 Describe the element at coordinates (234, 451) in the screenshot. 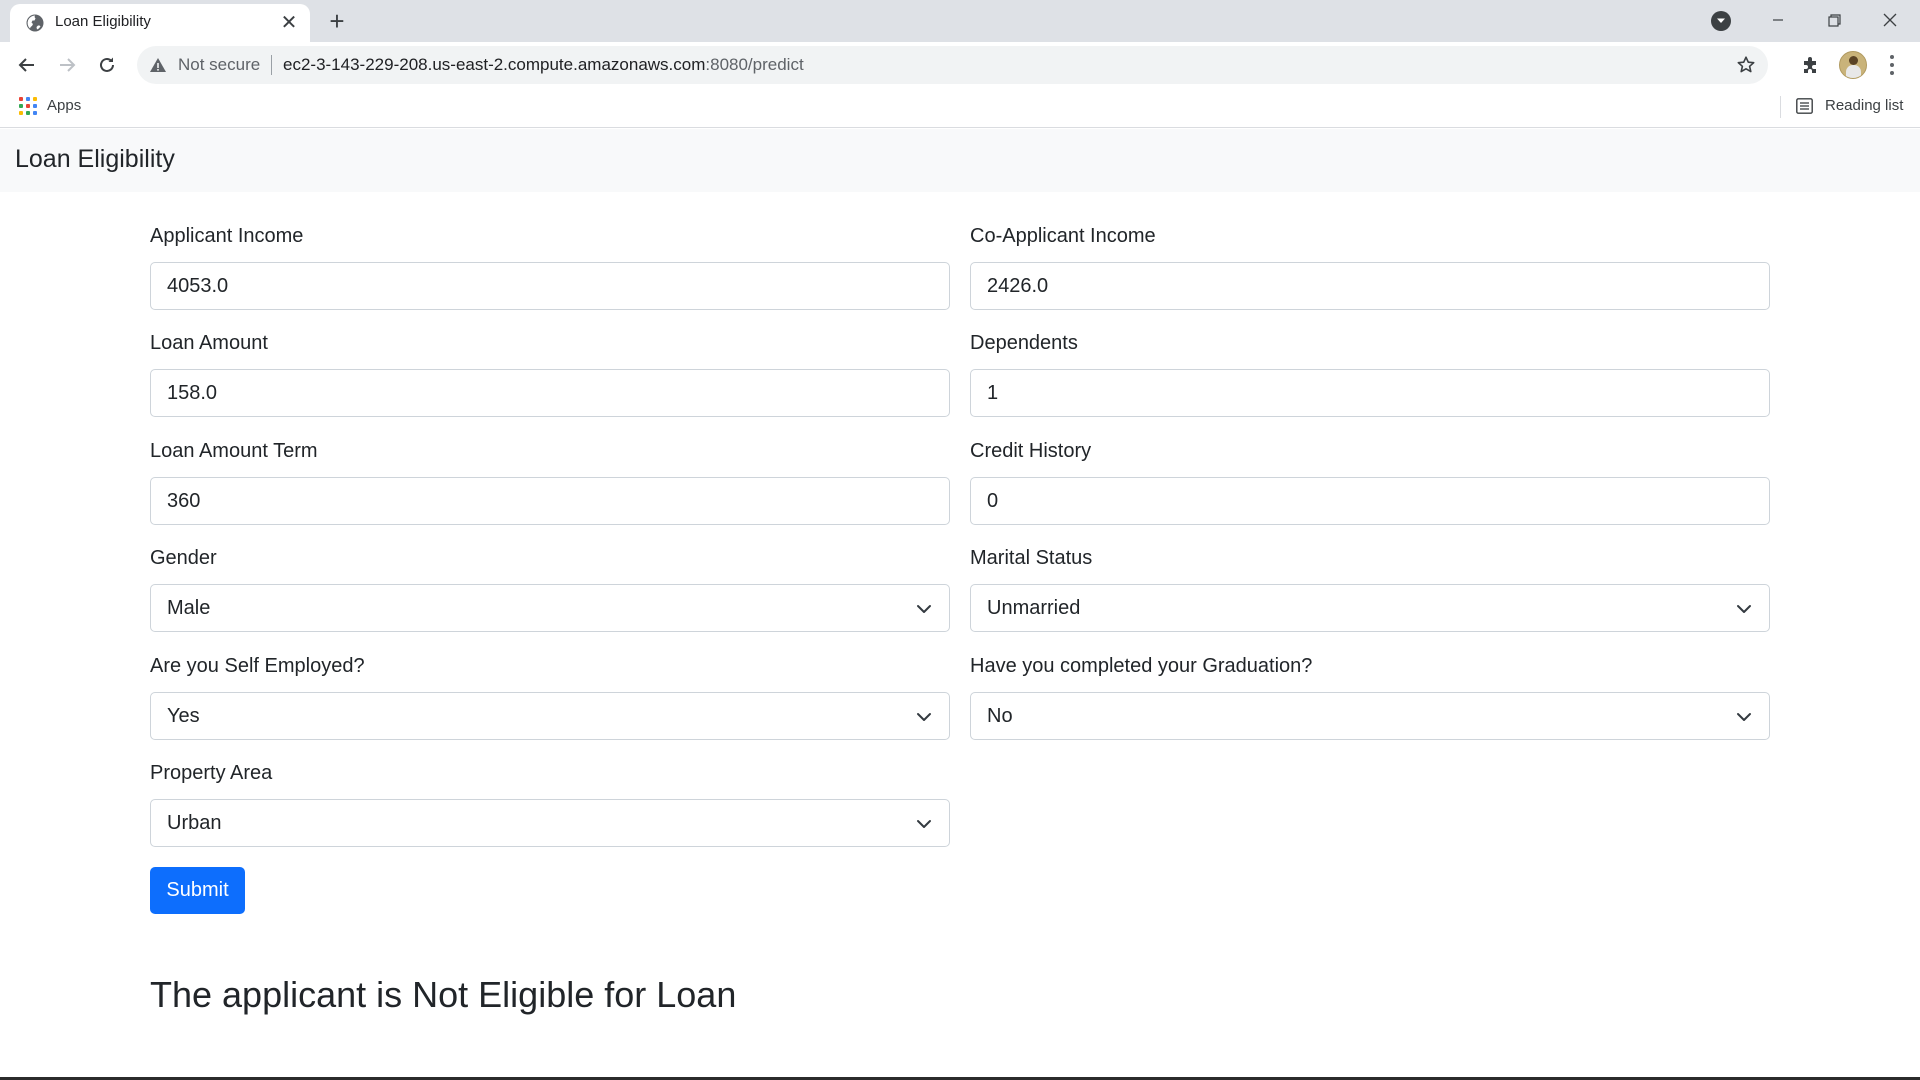

I see `loan-amount-term-label: Loan Amount Term` at that location.